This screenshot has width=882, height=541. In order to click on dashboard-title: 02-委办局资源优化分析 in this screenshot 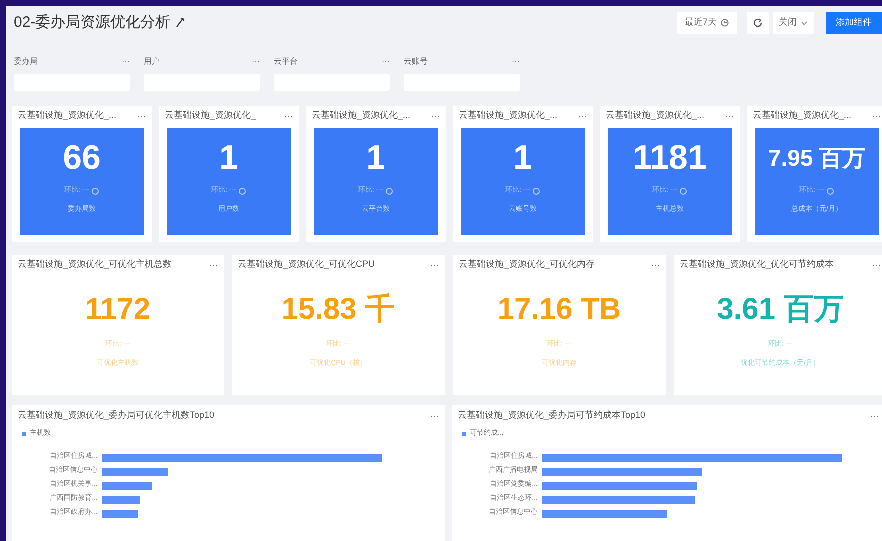, I will do `click(92, 22)`.